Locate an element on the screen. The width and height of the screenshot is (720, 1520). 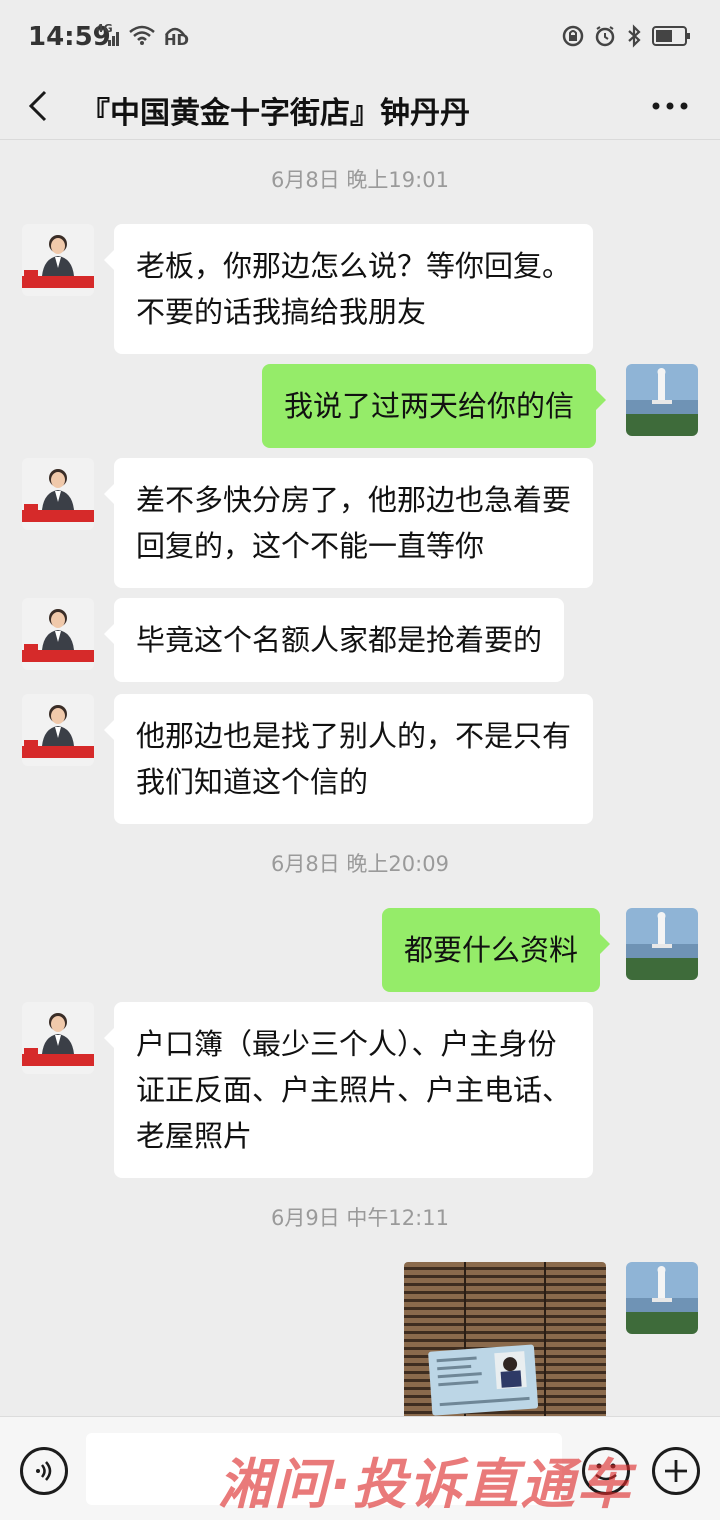
timestamp: 6月9日 中午12:11 is located at coordinates (360, 1218).